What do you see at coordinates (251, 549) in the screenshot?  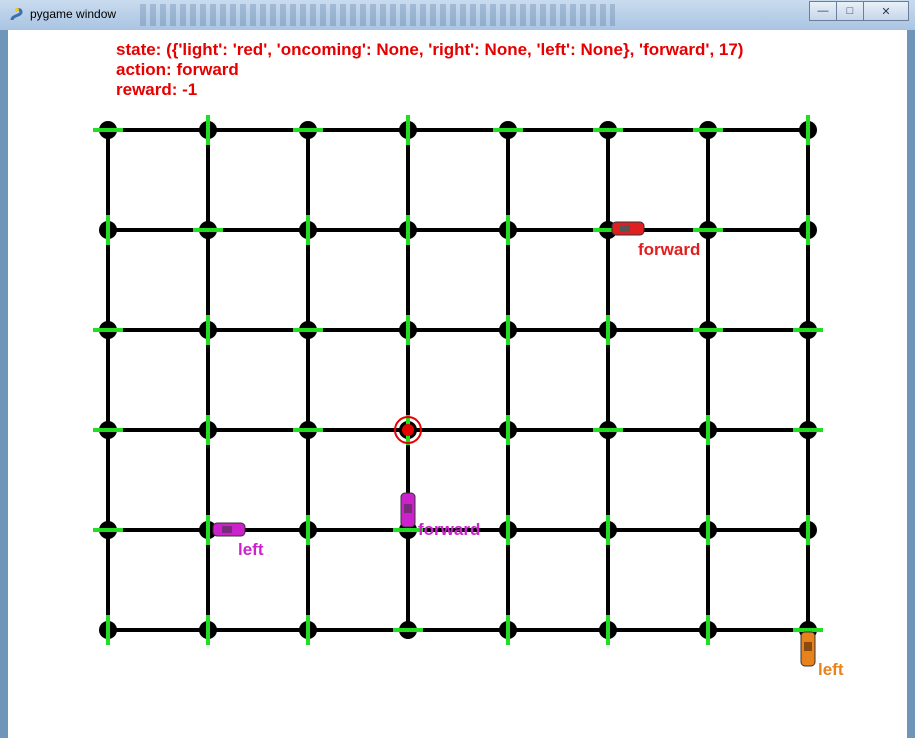 I see `car-label-magenta-2: left` at bounding box center [251, 549].